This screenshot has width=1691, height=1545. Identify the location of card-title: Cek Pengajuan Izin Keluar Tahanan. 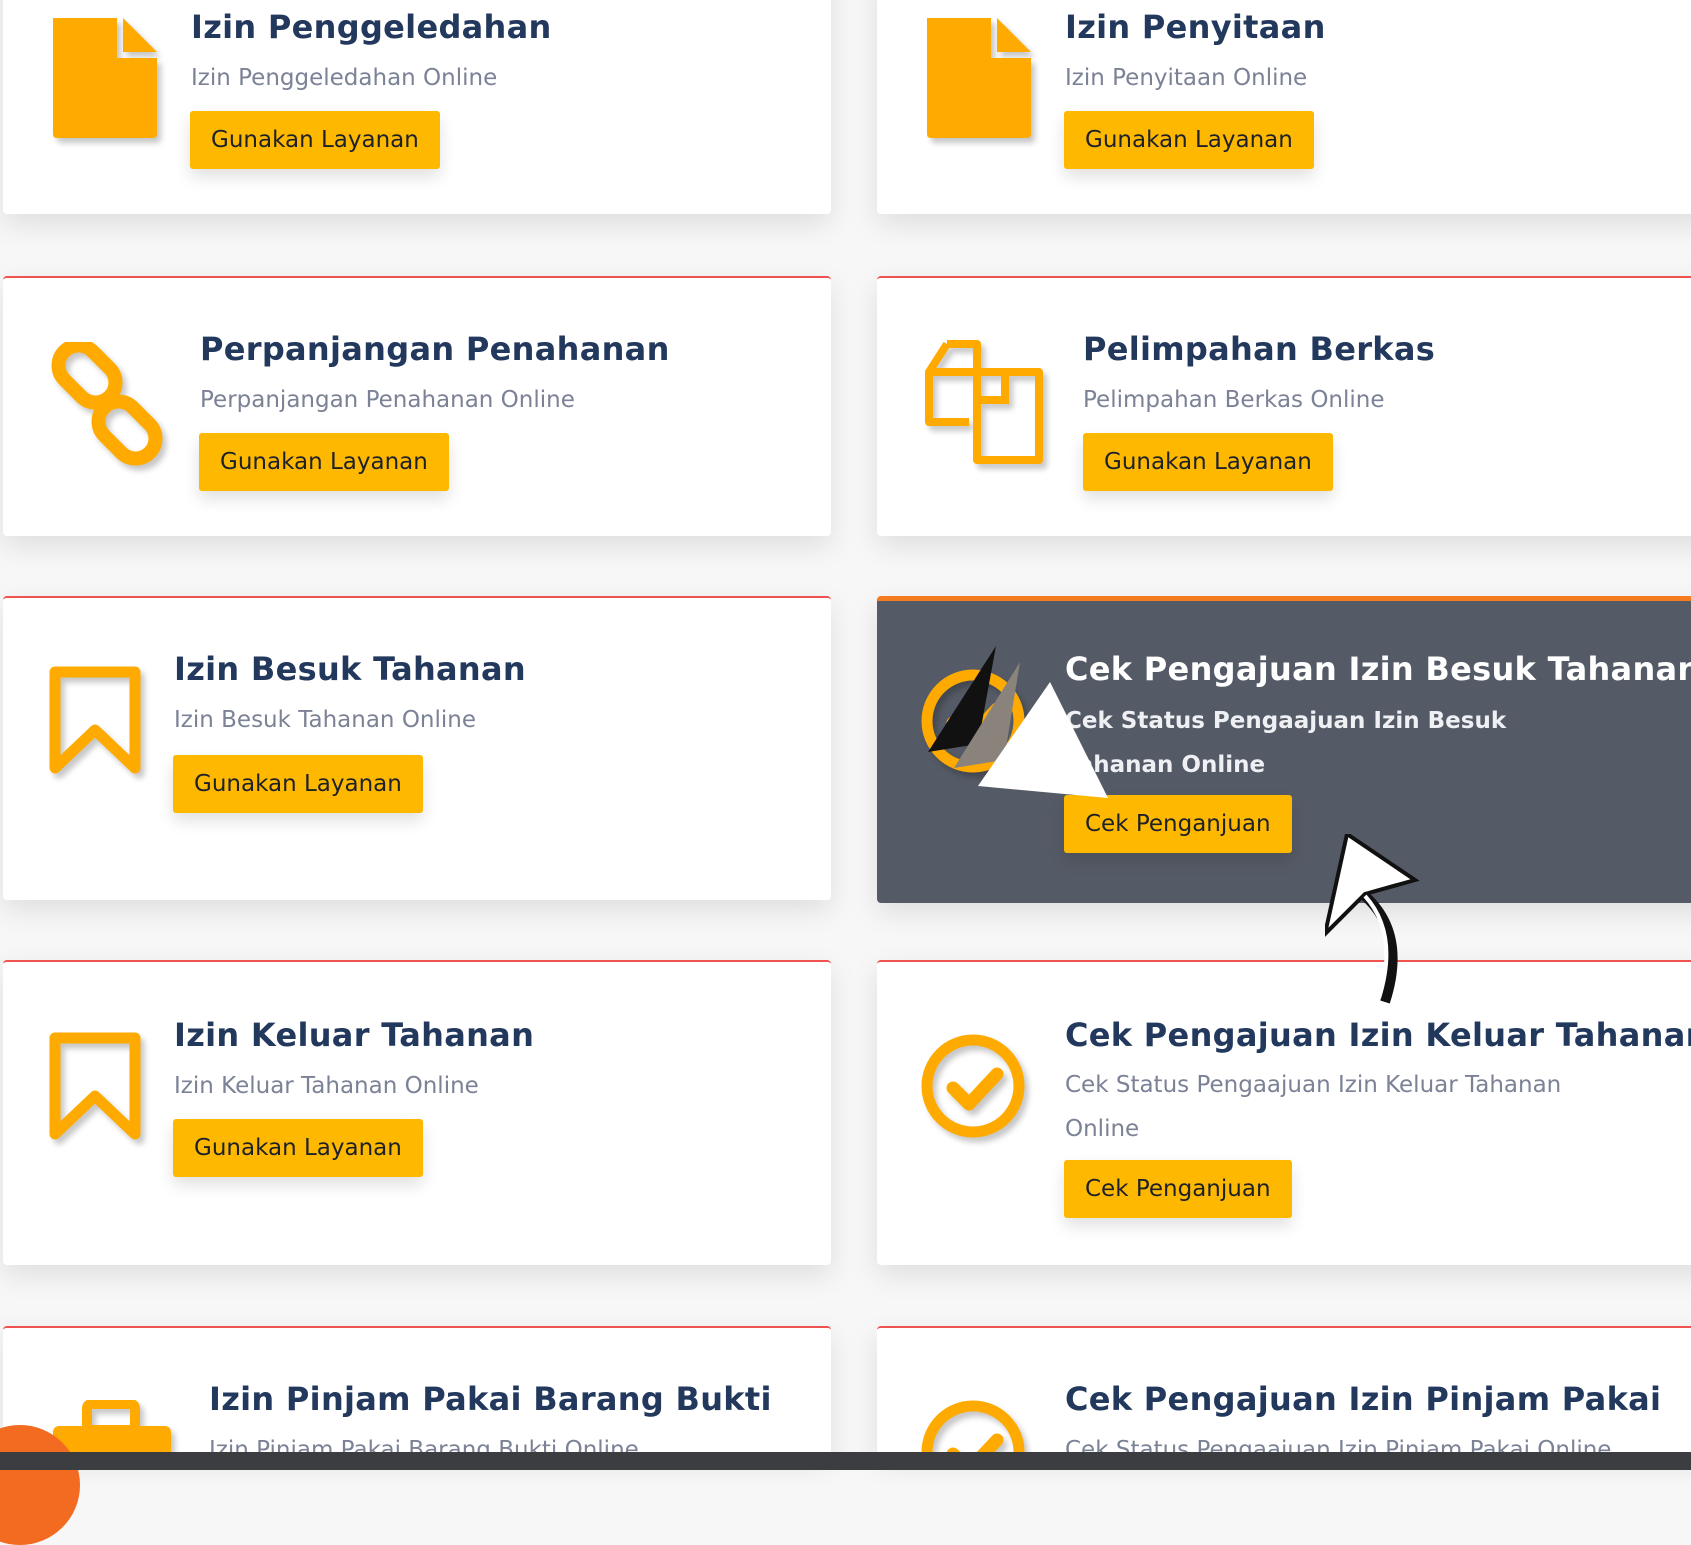
(1378, 1035).